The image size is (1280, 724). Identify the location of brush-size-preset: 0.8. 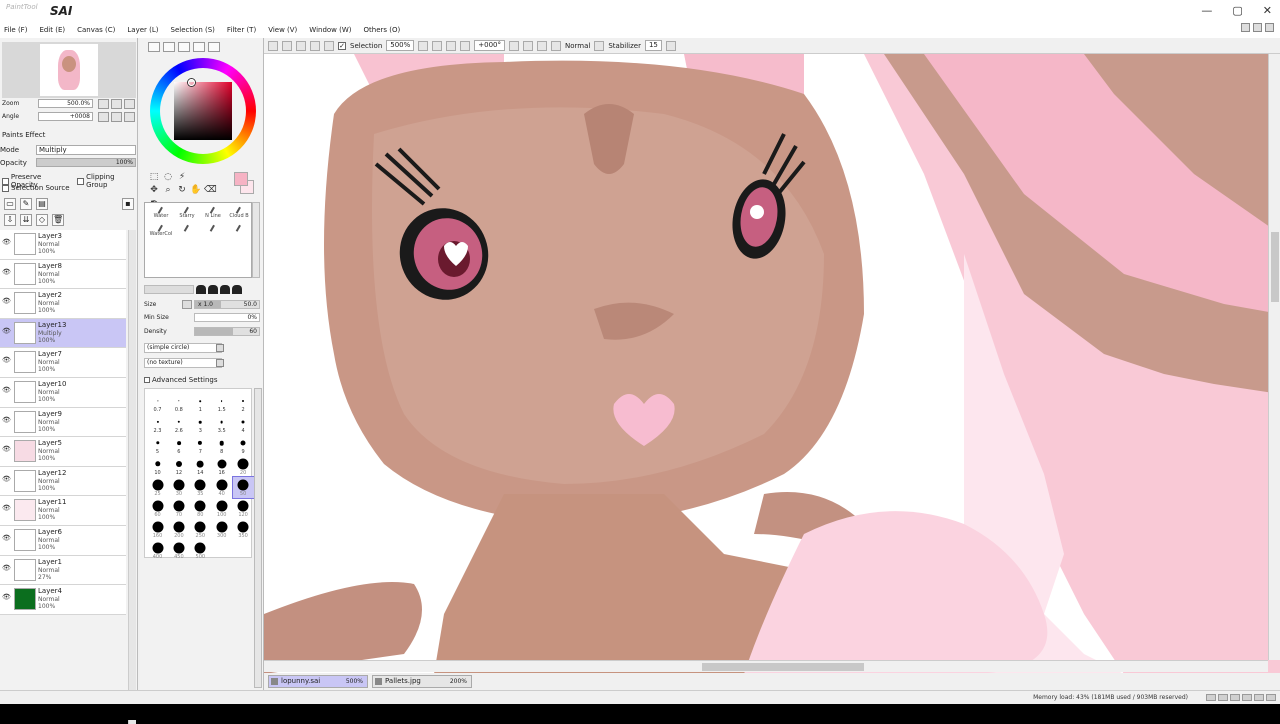
(178, 403).